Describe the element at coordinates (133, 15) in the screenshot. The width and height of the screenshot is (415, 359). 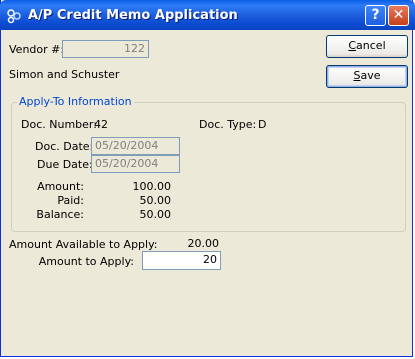
I see `window-title: A/P Credit Memo Application` at that location.